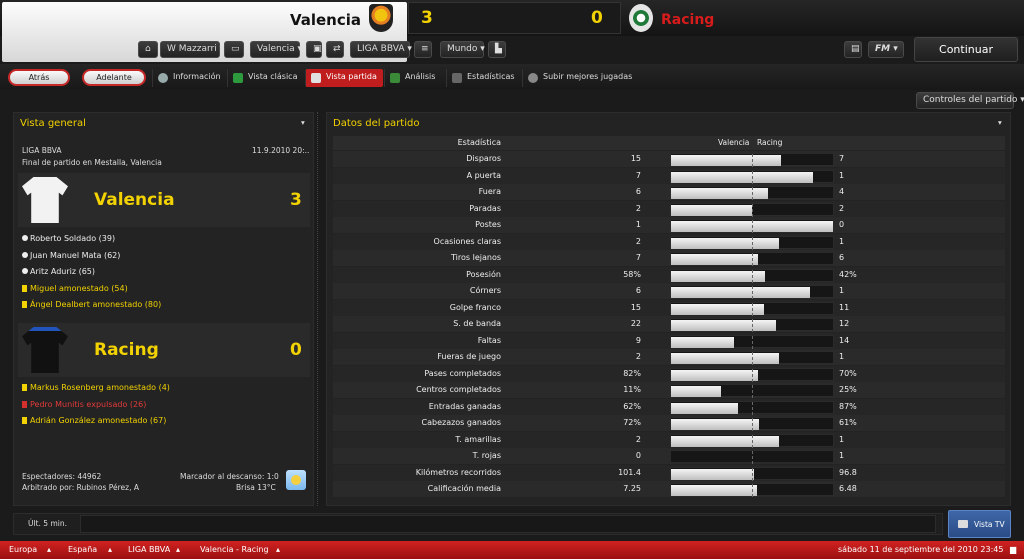  Describe the element at coordinates (669, 340) in the screenshot. I see `stat-row: Faltas 9 14` at that location.